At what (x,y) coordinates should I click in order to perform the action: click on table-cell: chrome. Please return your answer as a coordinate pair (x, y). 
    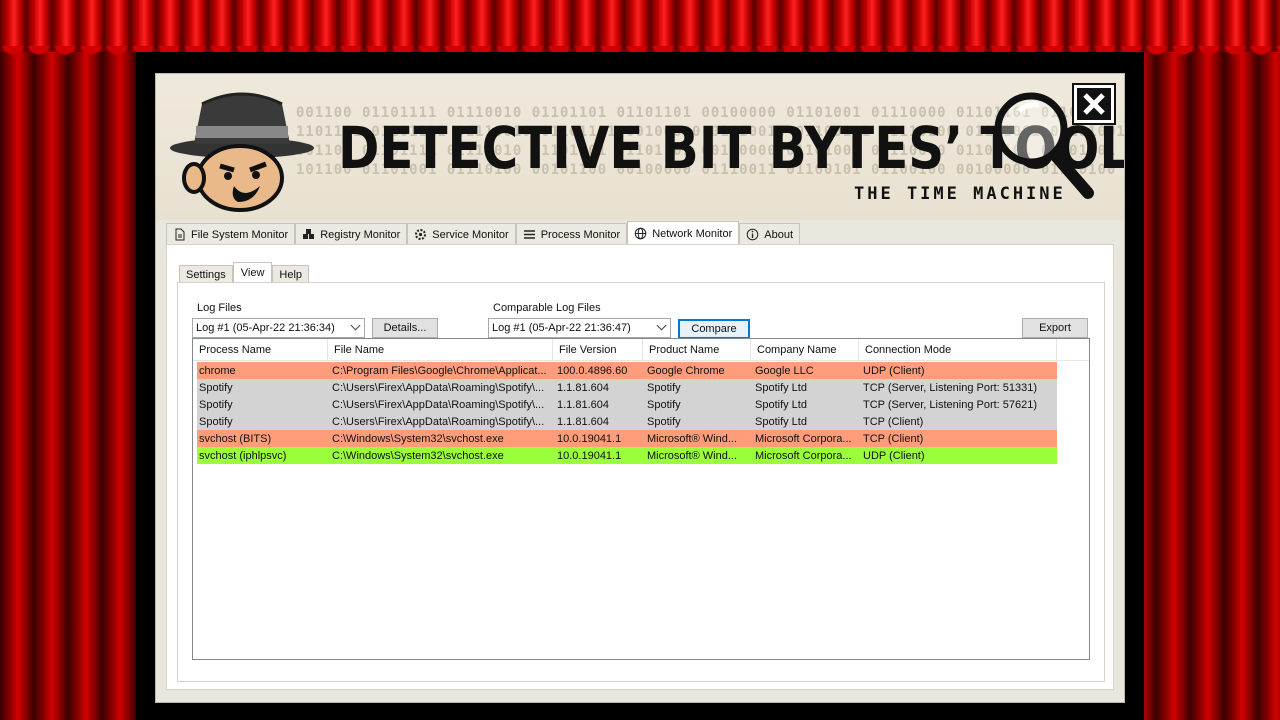
    Looking at the image, I should click on (262, 370).